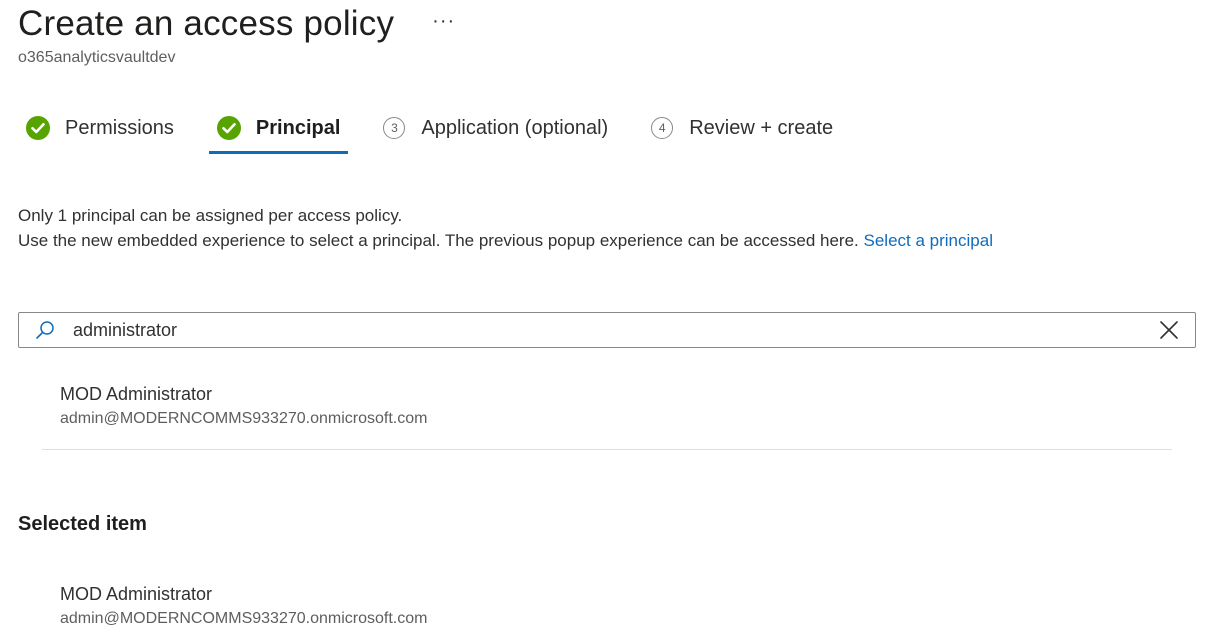 Image resolution: width=1212 pixels, height=643 pixels. What do you see at coordinates (136, 594) in the screenshot?
I see `selected-name: MOD Administrator` at bounding box center [136, 594].